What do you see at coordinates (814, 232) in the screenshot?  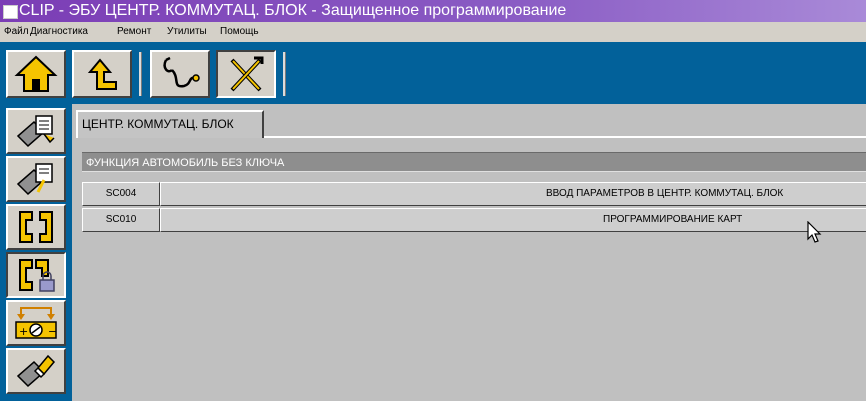 I see `mouse-cursor-icon` at bounding box center [814, 232].